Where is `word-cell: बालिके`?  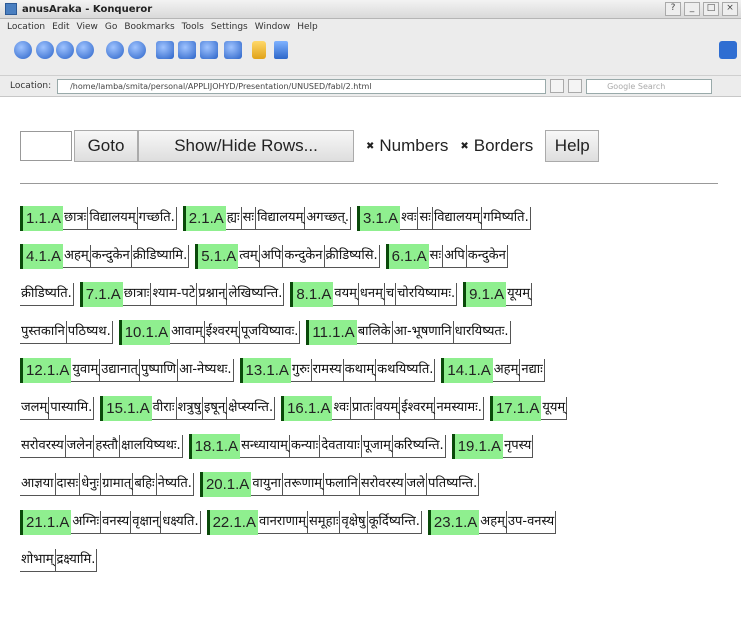
word-cell: बालिके is located at coordinates (374, 332).